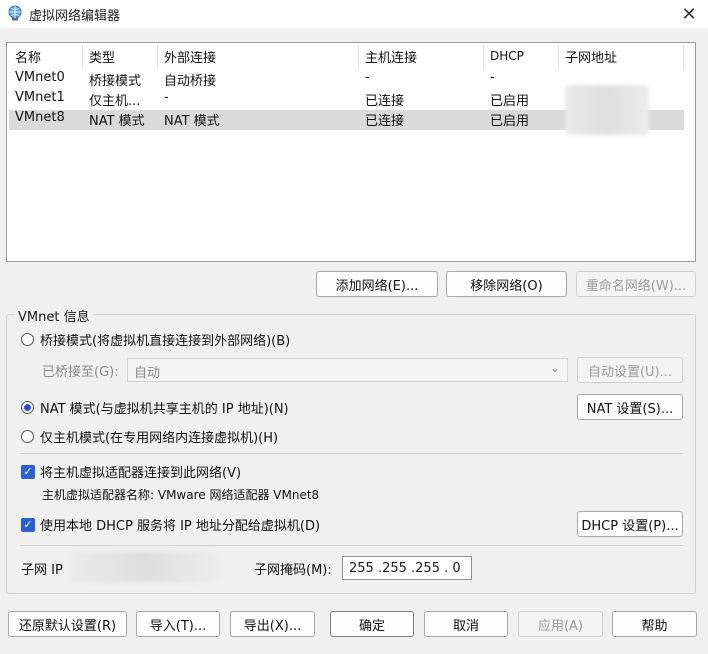 Image resolution: width=708 pixels, height=654 pixels. What do you see at coordinates (607, 110) in the screenshot?
I see `redacted-subnet-area` at bounding box center [607, 110].